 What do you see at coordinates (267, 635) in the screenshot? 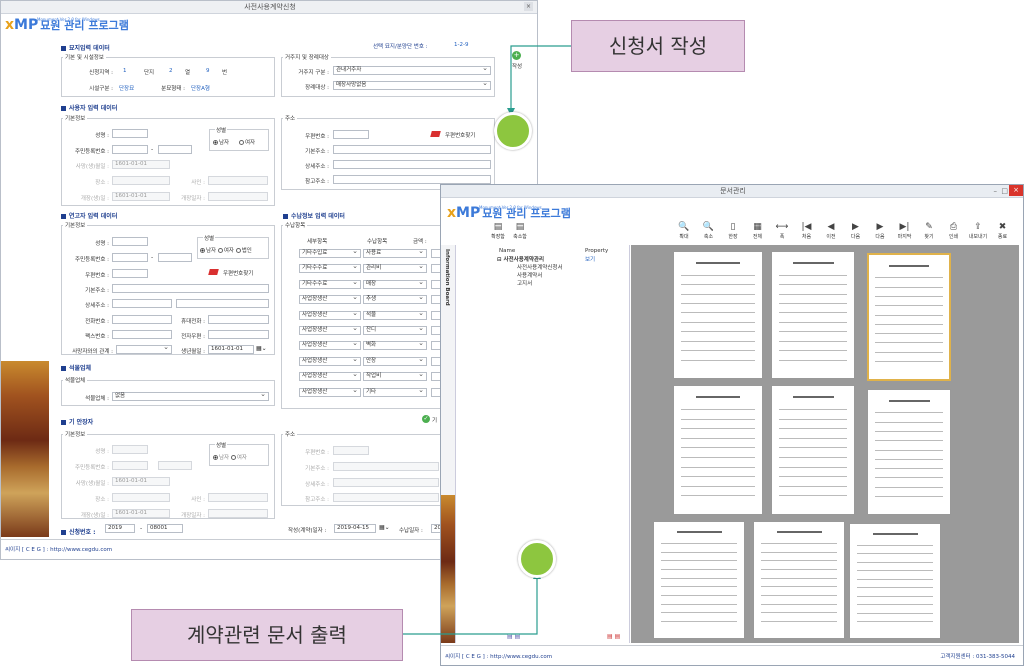
I see `callout-print-documents: 계약관련 문서 출력` at bounding box center [267, 635].